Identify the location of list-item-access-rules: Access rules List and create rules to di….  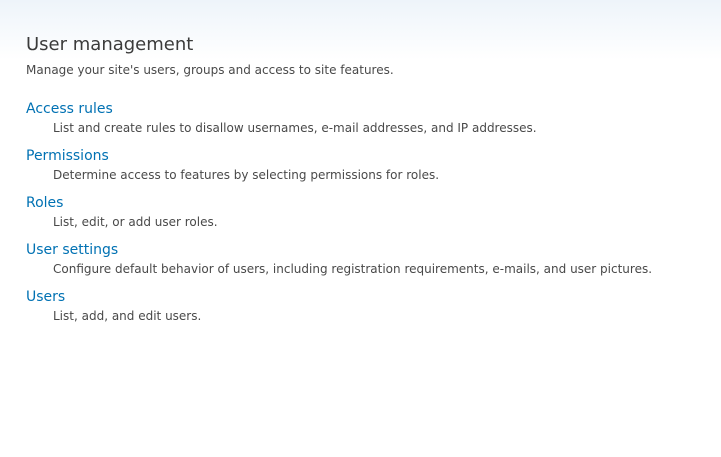
(366, 118).